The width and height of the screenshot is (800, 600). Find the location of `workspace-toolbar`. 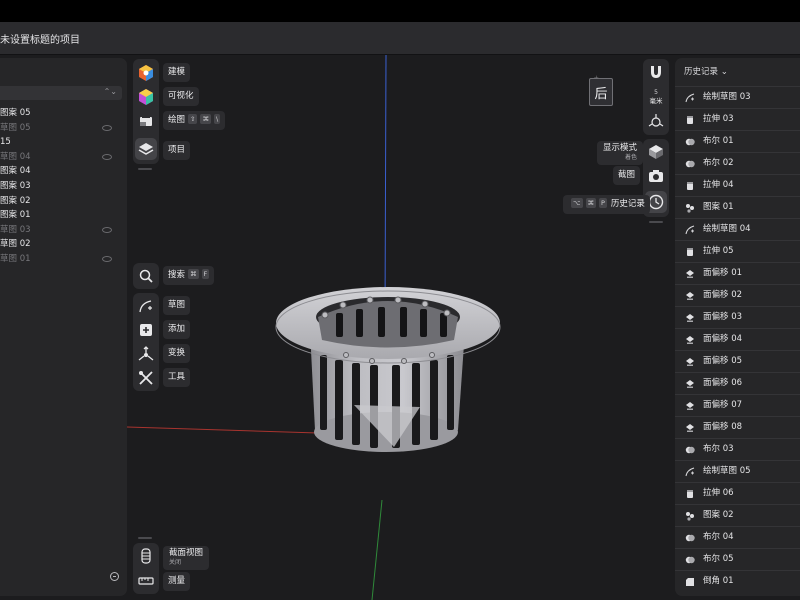

workspace-toolbar is located at coordinates (146, 111).